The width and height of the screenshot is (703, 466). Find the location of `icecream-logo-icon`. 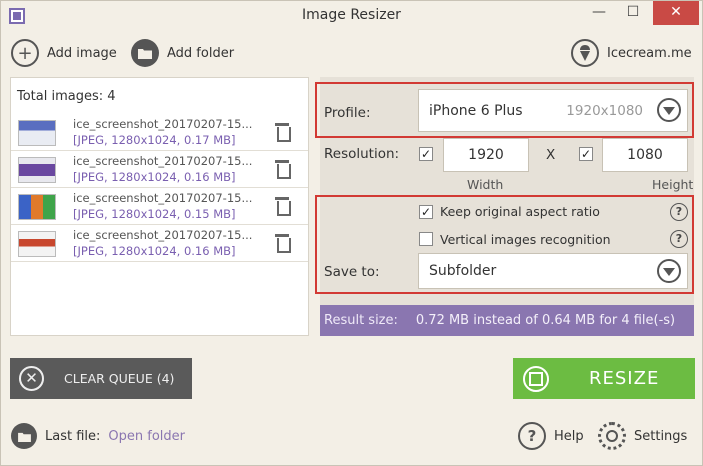

icecream-logo-icon is located at coordinates (585, 53).